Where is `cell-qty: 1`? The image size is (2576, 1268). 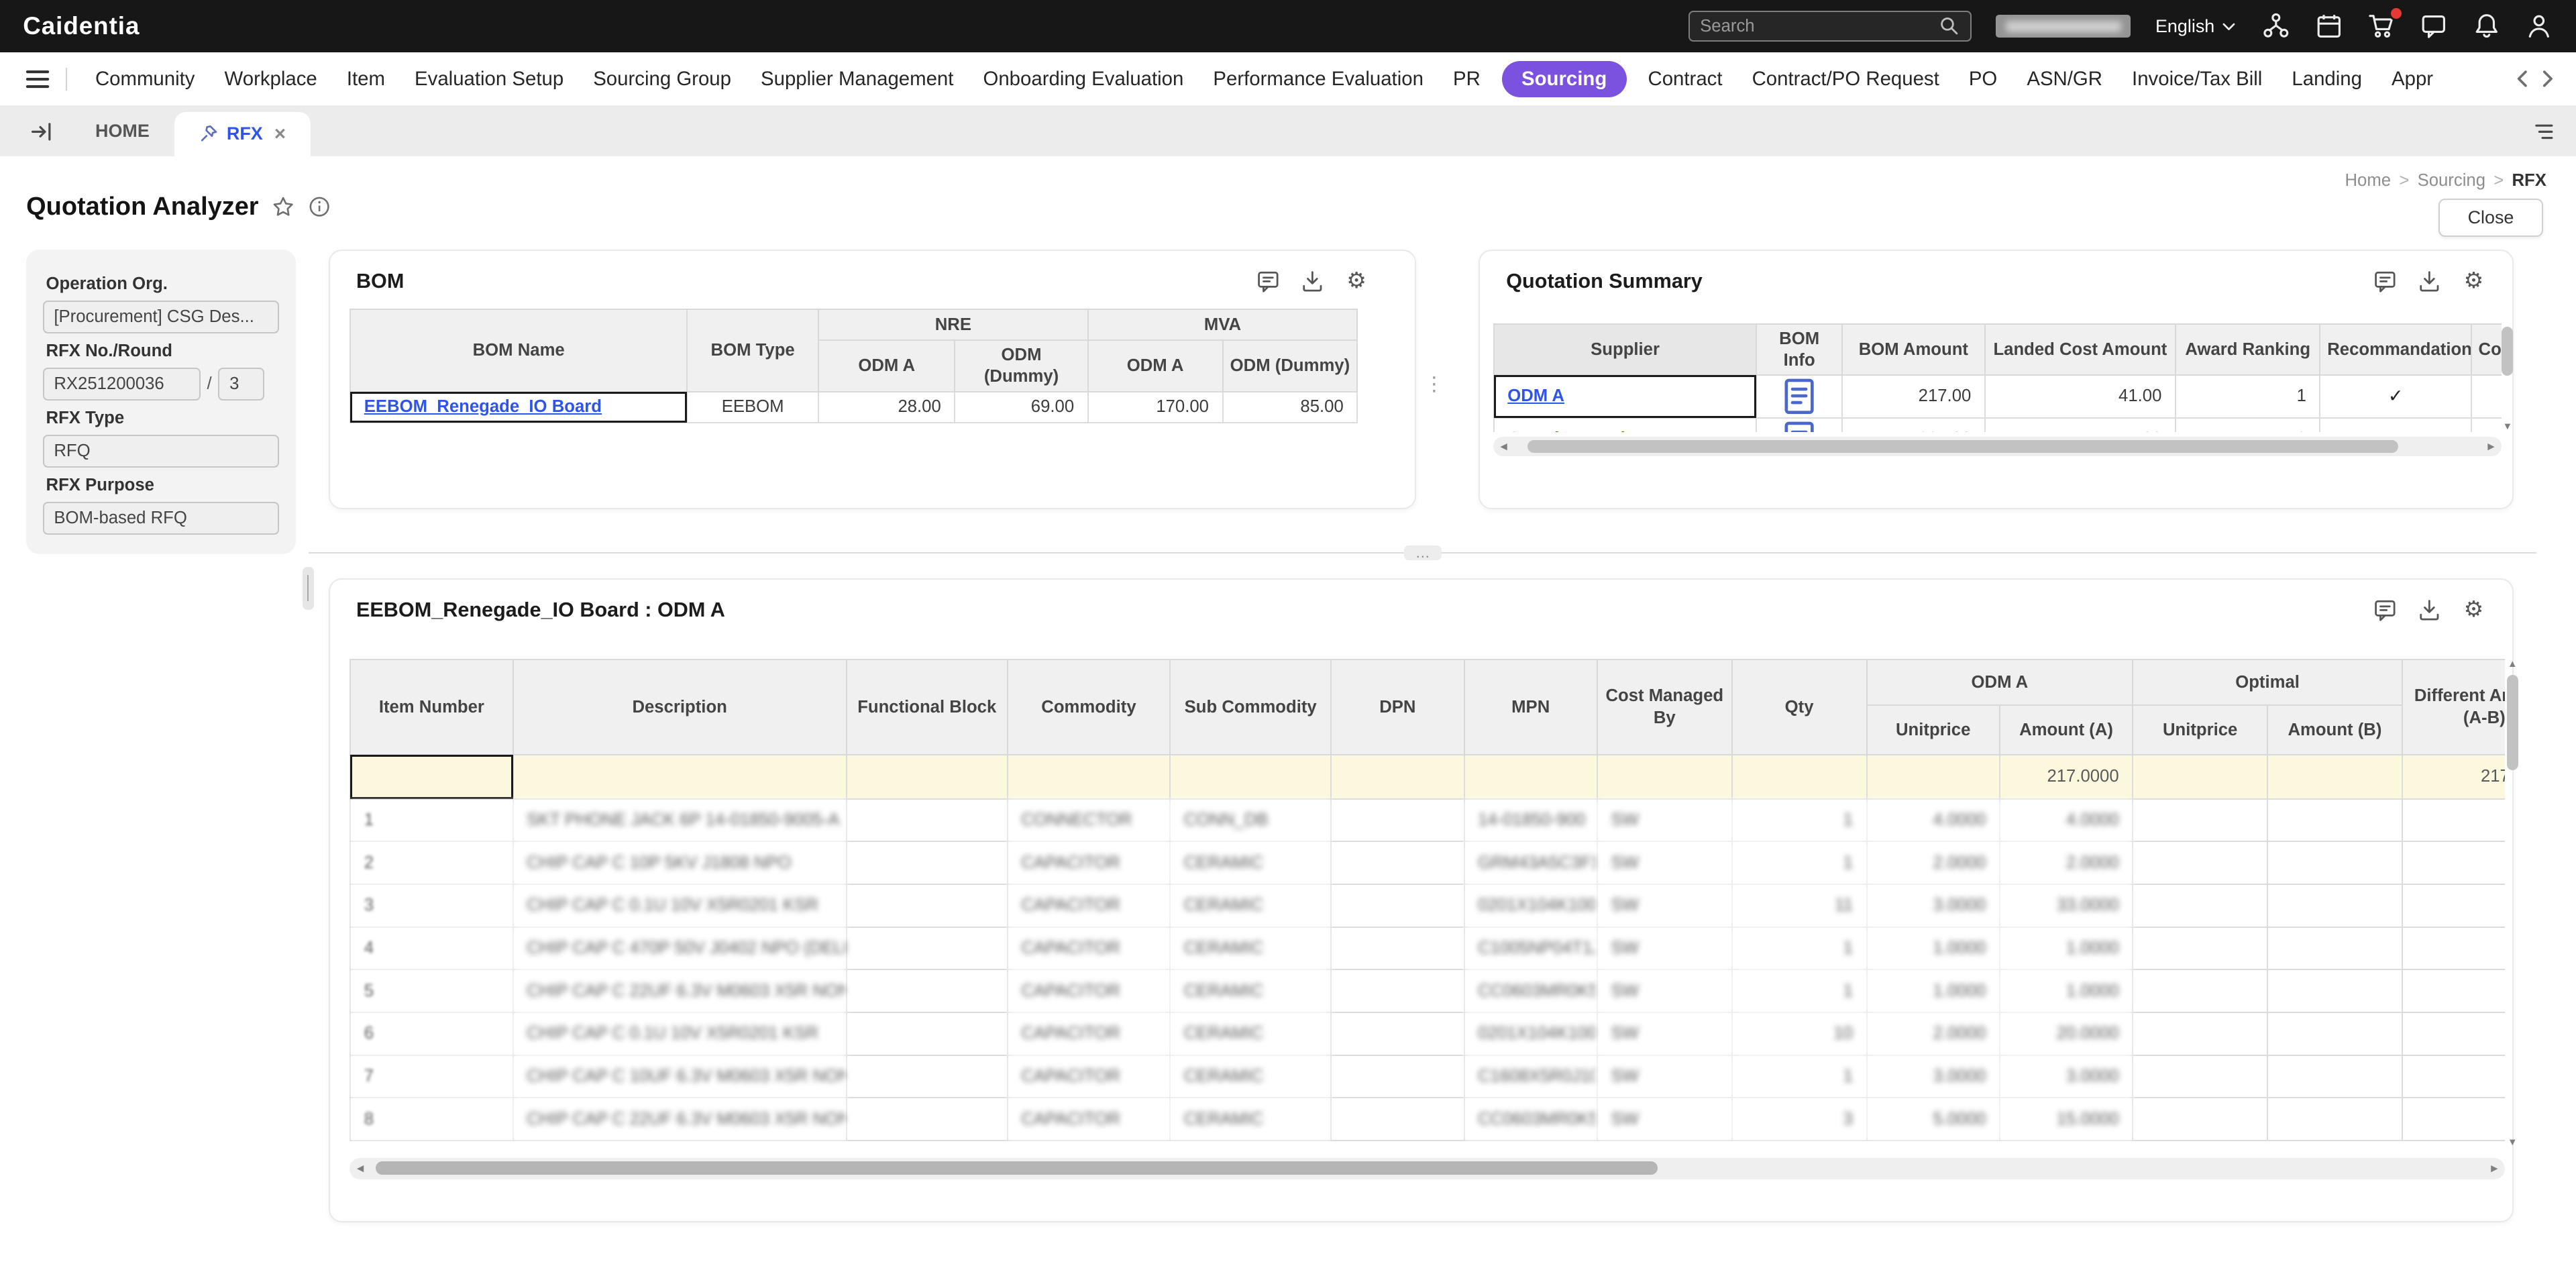 cell-qty: 1 is located at coordinates (1799, 864).